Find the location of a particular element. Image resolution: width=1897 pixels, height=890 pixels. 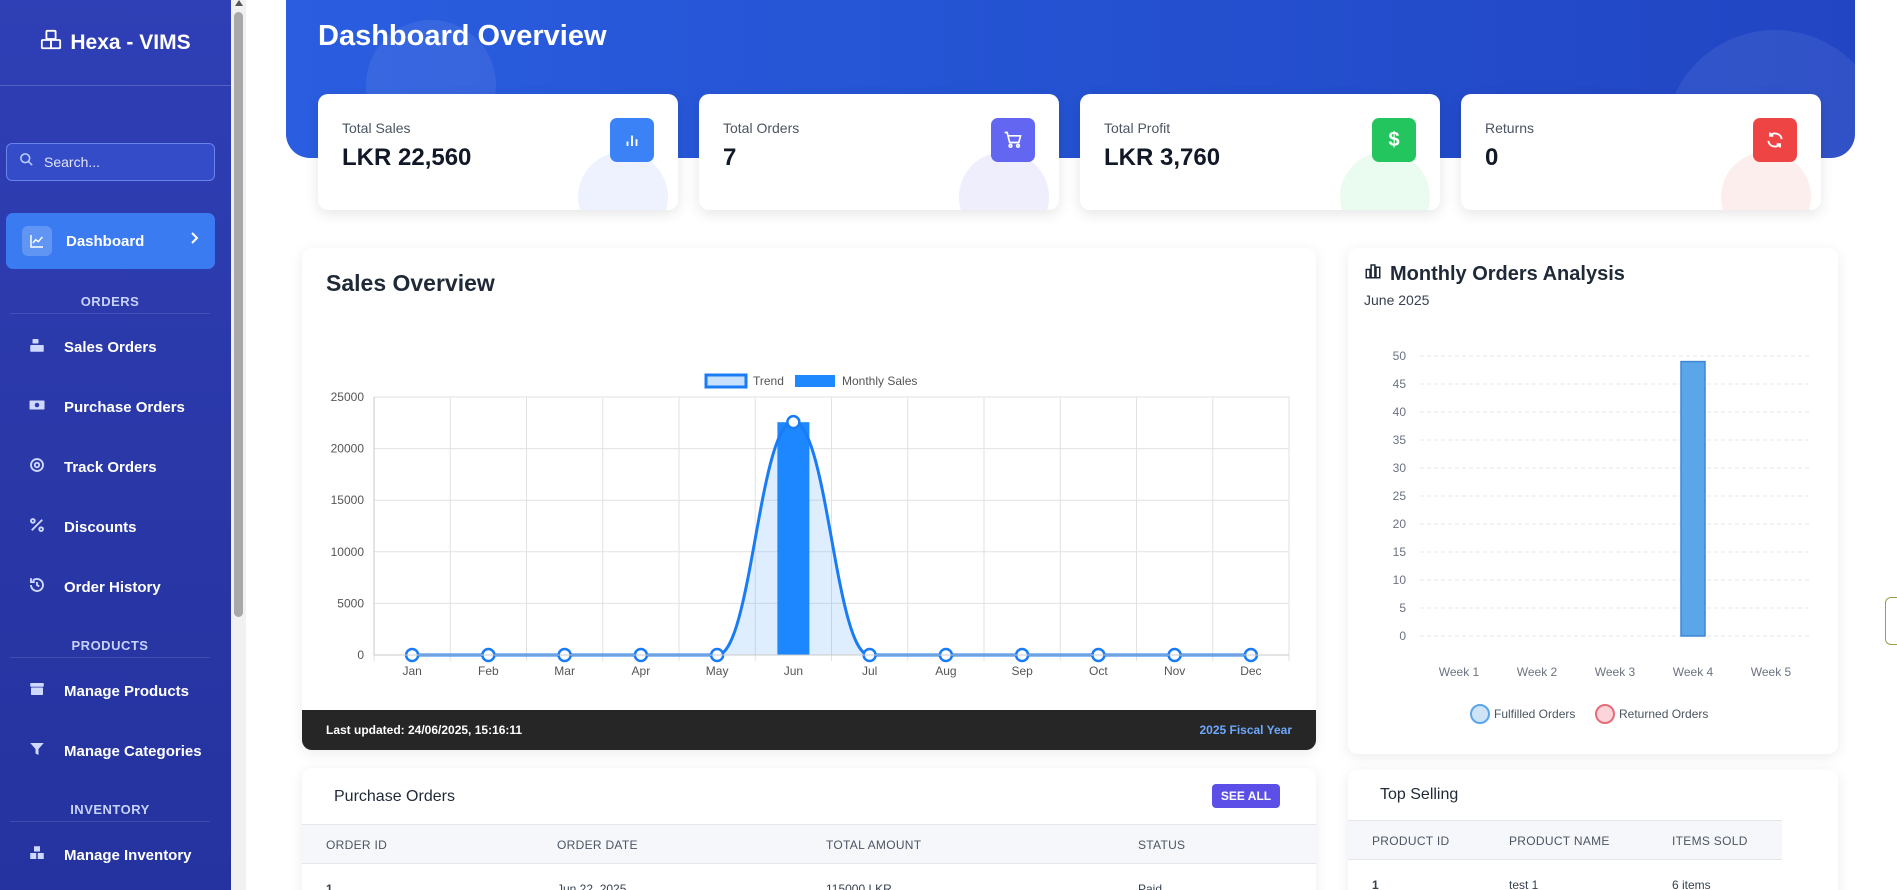

y-tick-label: 5 is located at coordinates (1402, 608).